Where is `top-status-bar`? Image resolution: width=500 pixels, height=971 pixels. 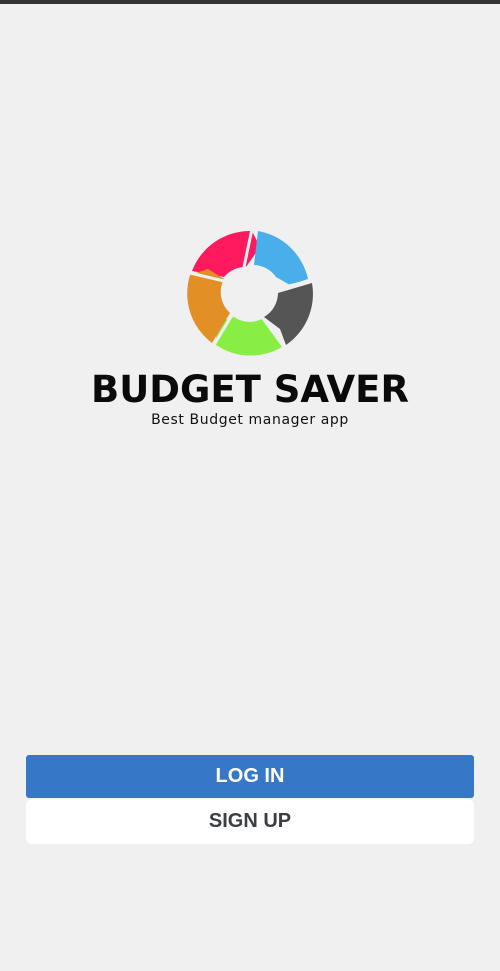
top-status-bar is located at coordinates (250, 2).